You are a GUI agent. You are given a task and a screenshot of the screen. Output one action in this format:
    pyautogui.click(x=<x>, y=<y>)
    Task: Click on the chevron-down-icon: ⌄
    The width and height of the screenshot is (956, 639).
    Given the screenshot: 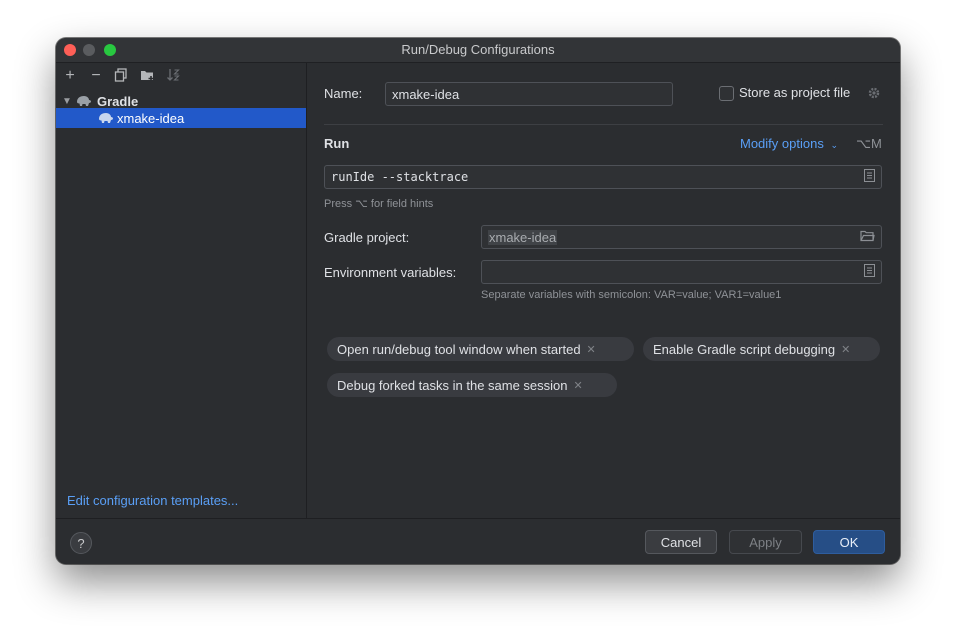 What is the action you would take?
    pyautogui.click(x=834, y=145)
    